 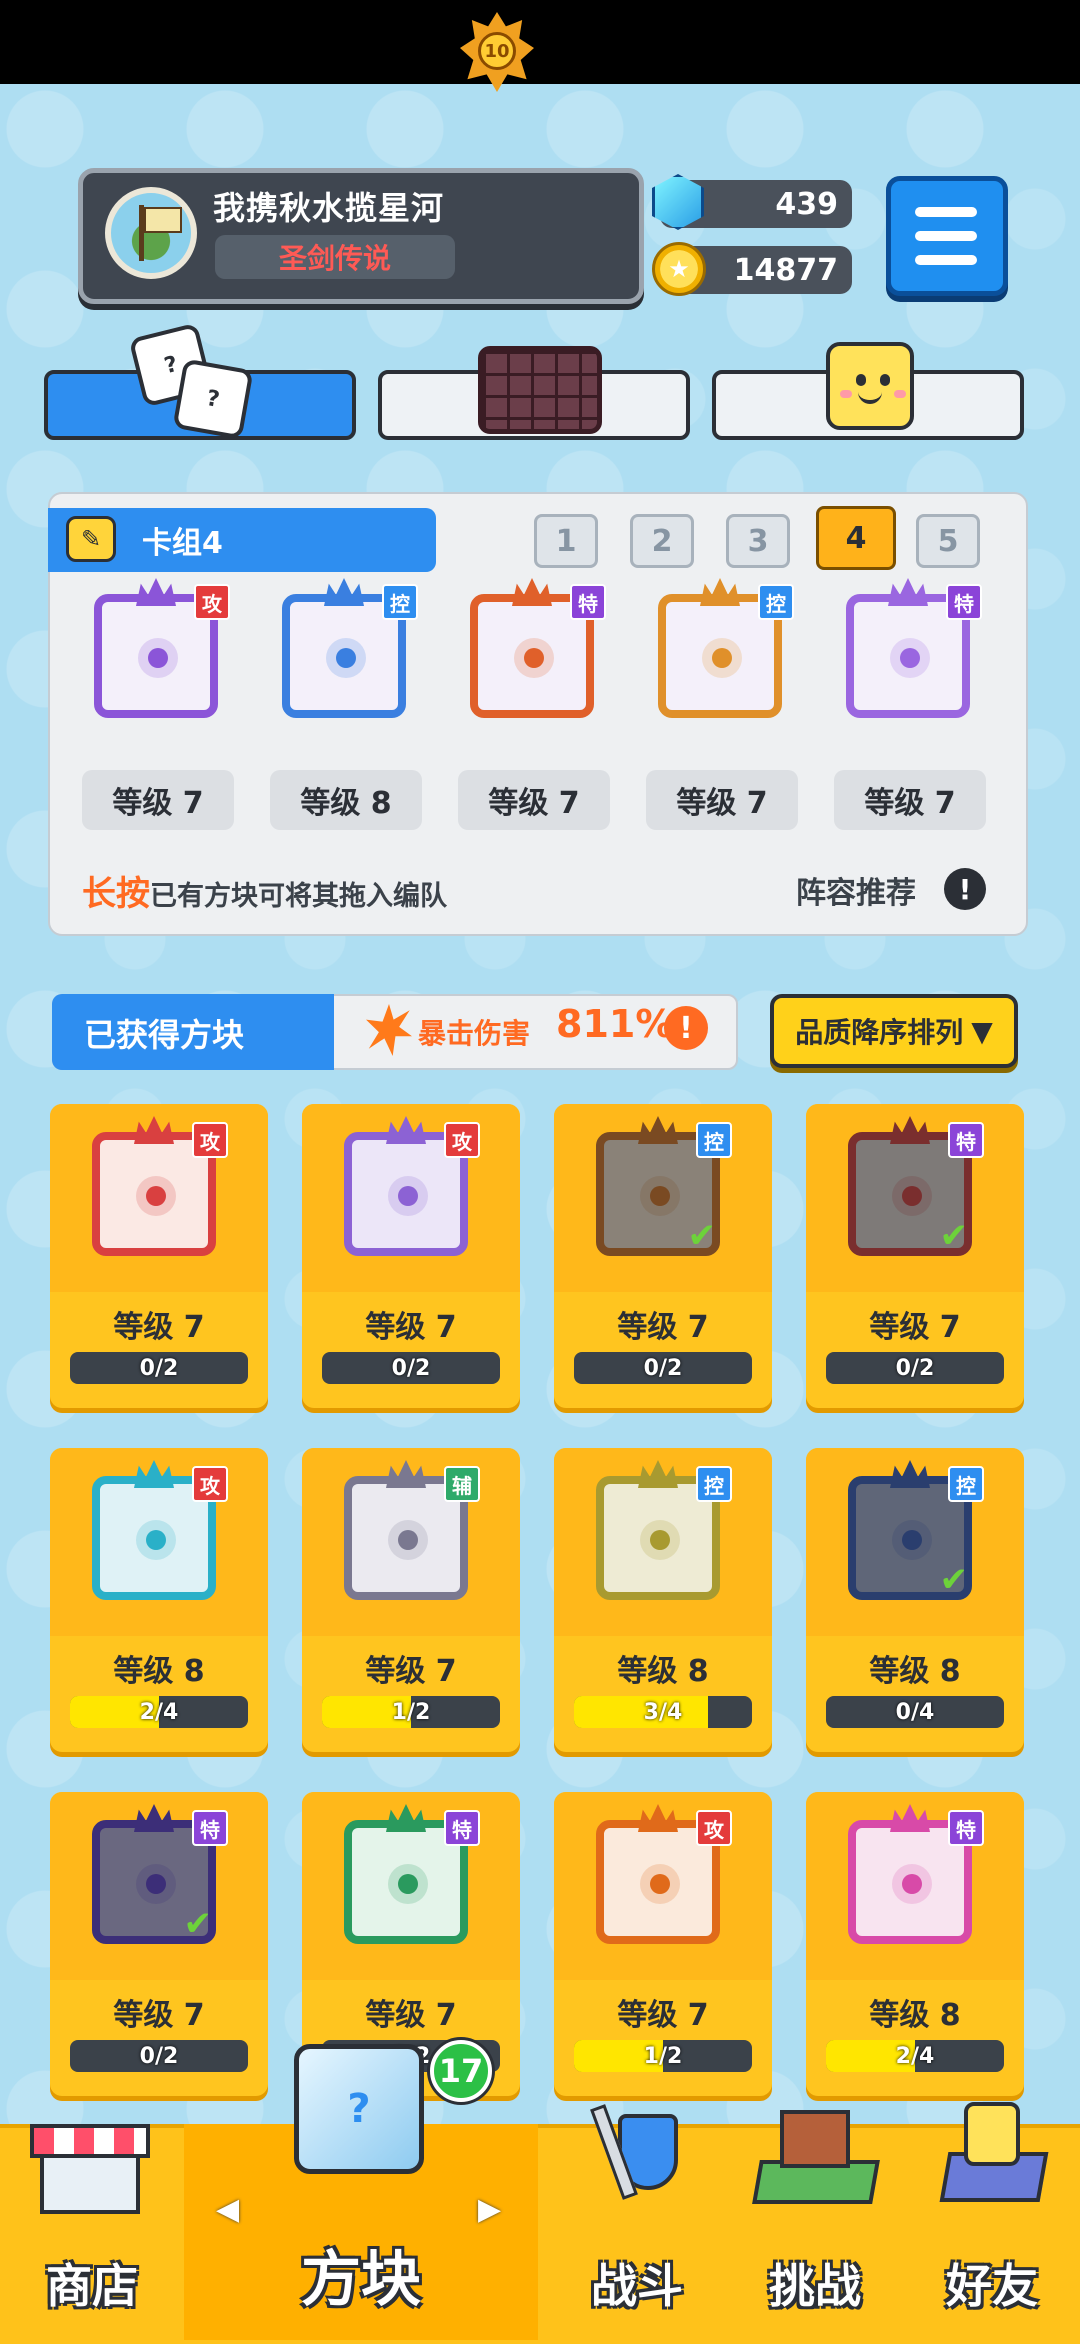 I want to click on progress-text: 2/4, so click(x=915, y=2056).